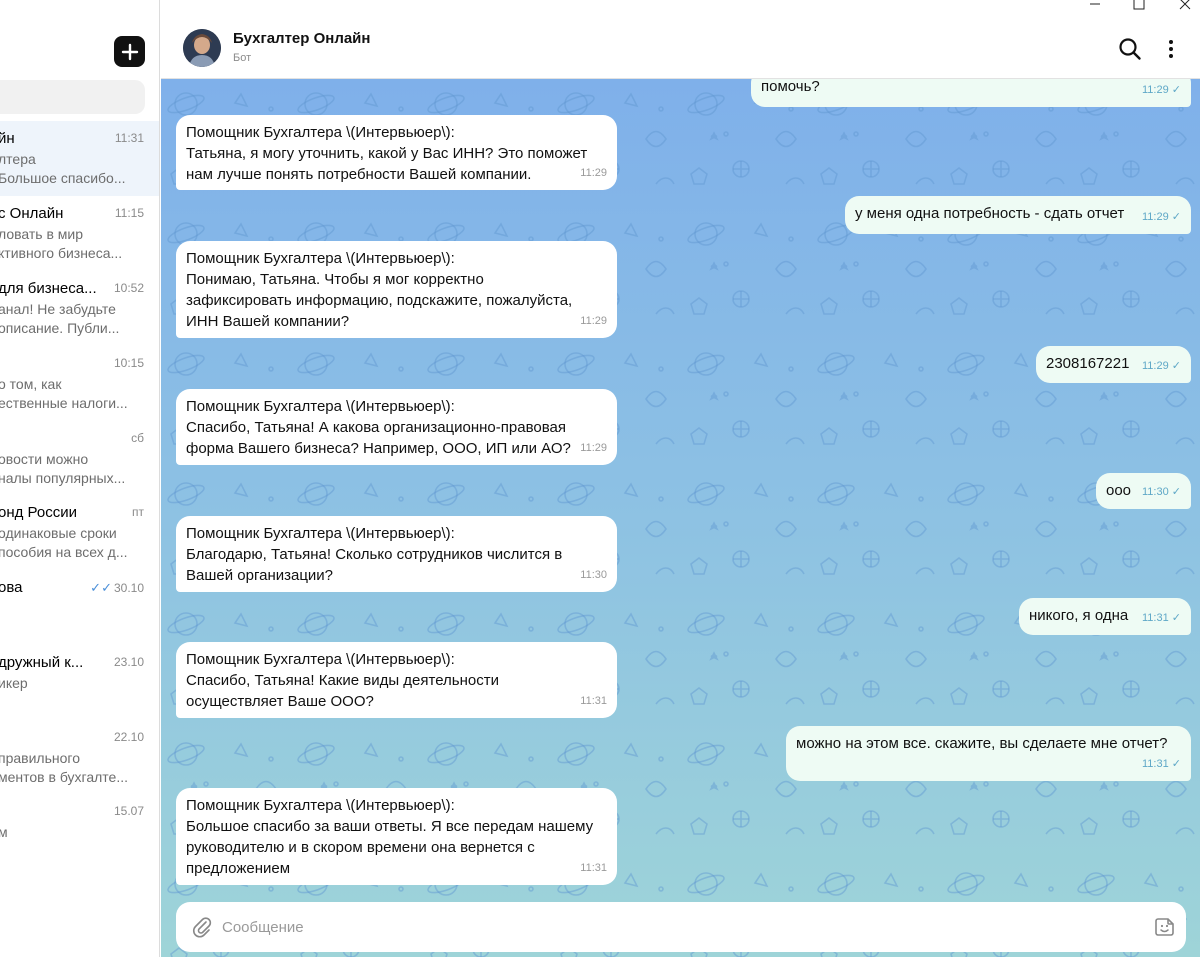 The width and height of the screenshot is (1200, 957). I want to click on outgoing-message: 2308167221 11:29 ✓, so click(1113, 364).